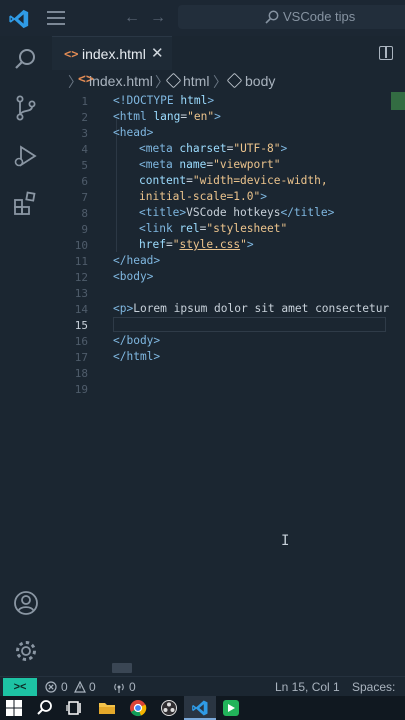 The width and height of the screenshot is (405, 720). Describe the element at coordinates (84, 149) in the screenshot. I see `line-number: 4` at that location.